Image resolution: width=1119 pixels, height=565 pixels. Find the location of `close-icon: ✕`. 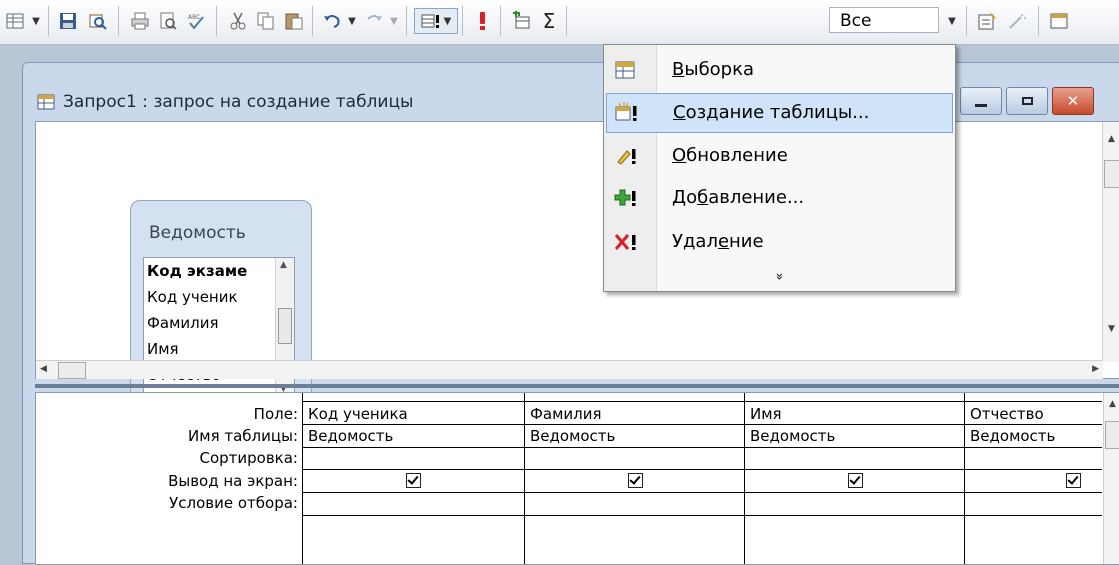

close-icon: ✕ is located at coordinates (1073, 101).